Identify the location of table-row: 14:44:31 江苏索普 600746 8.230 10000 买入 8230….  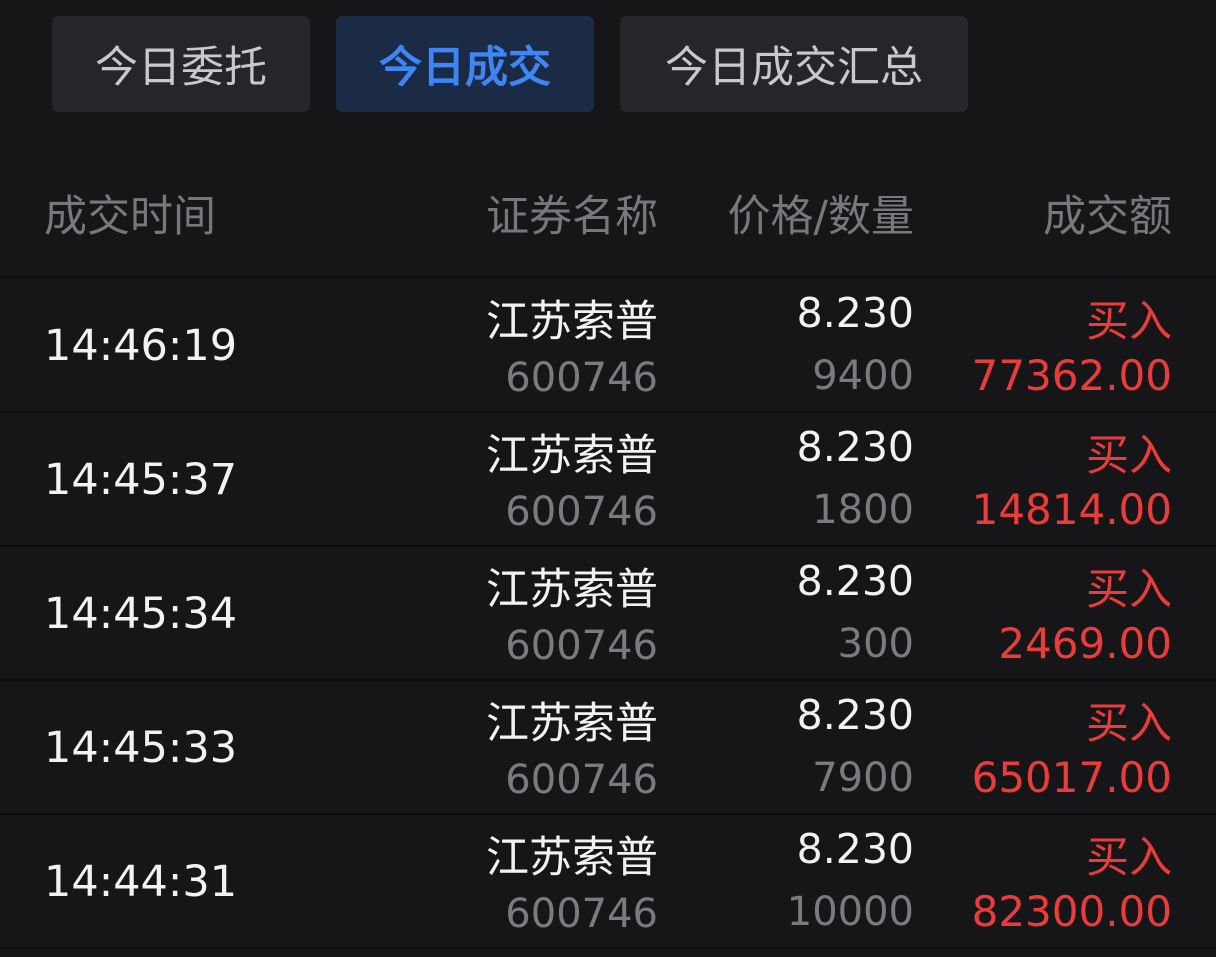
(608, 881).